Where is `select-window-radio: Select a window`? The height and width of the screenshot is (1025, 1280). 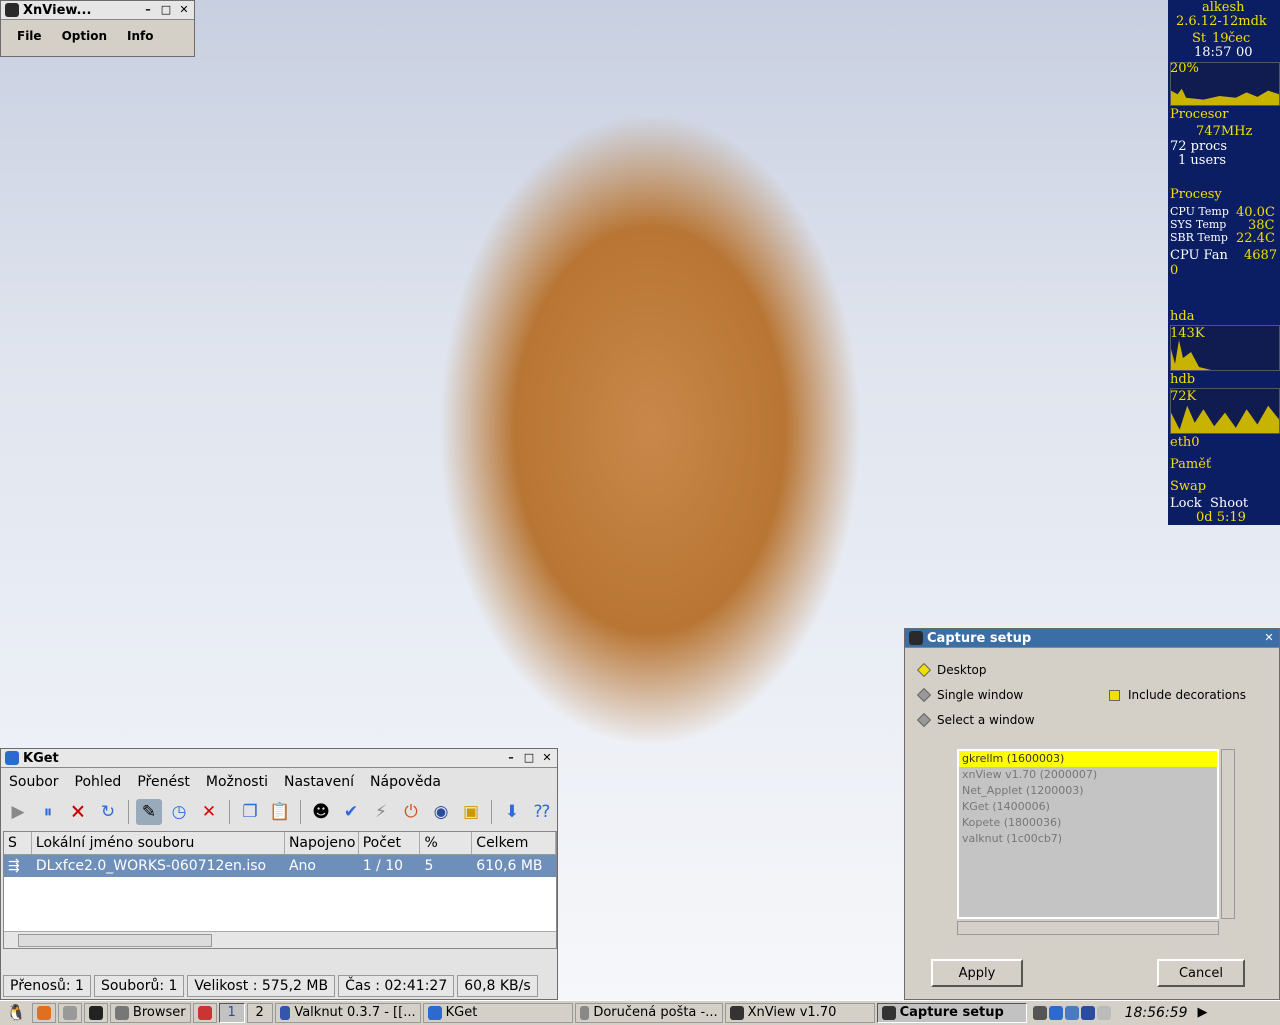
select-window-radio: Select a window is located at coordinates (975, 720).